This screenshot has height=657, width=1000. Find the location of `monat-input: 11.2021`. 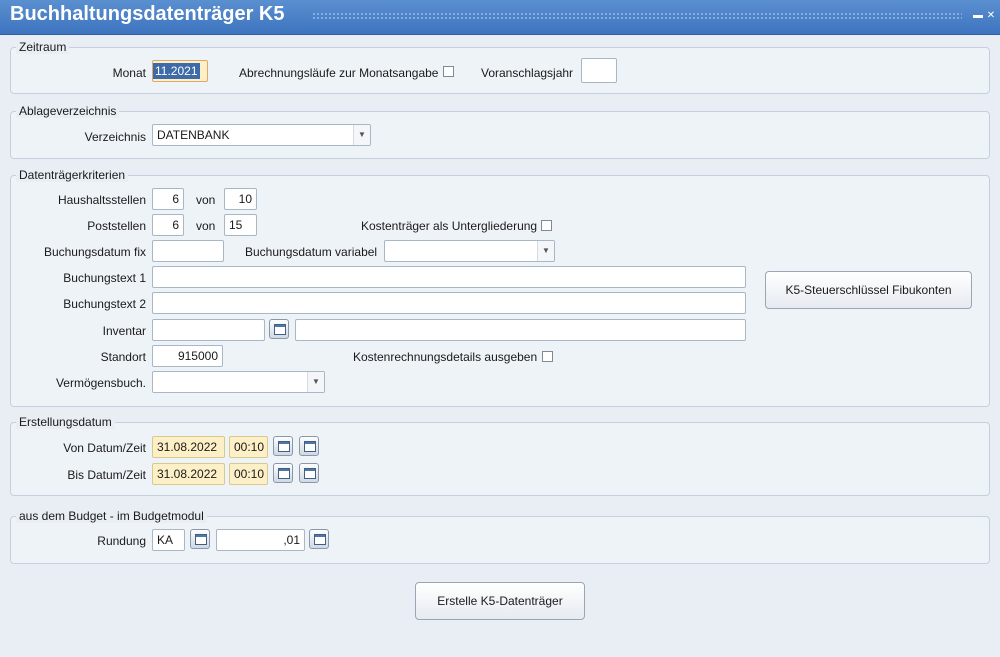

monat-input: 11.2021 is located at coordinates (180, 71).